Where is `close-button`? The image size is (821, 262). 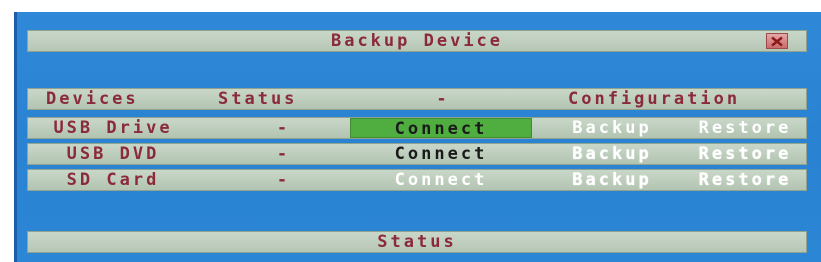
close-button is located at coordinates (777, 41).